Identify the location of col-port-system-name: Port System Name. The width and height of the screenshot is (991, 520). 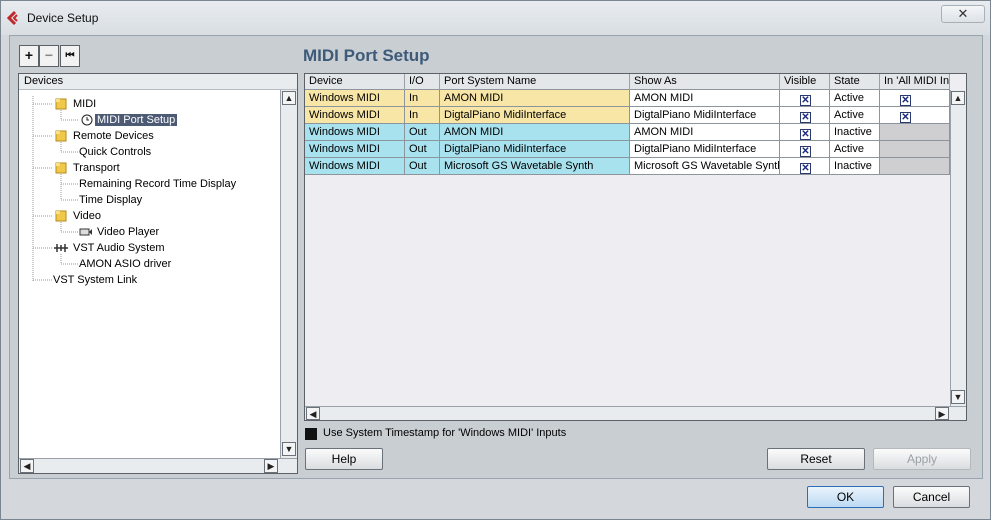
(535, 82).